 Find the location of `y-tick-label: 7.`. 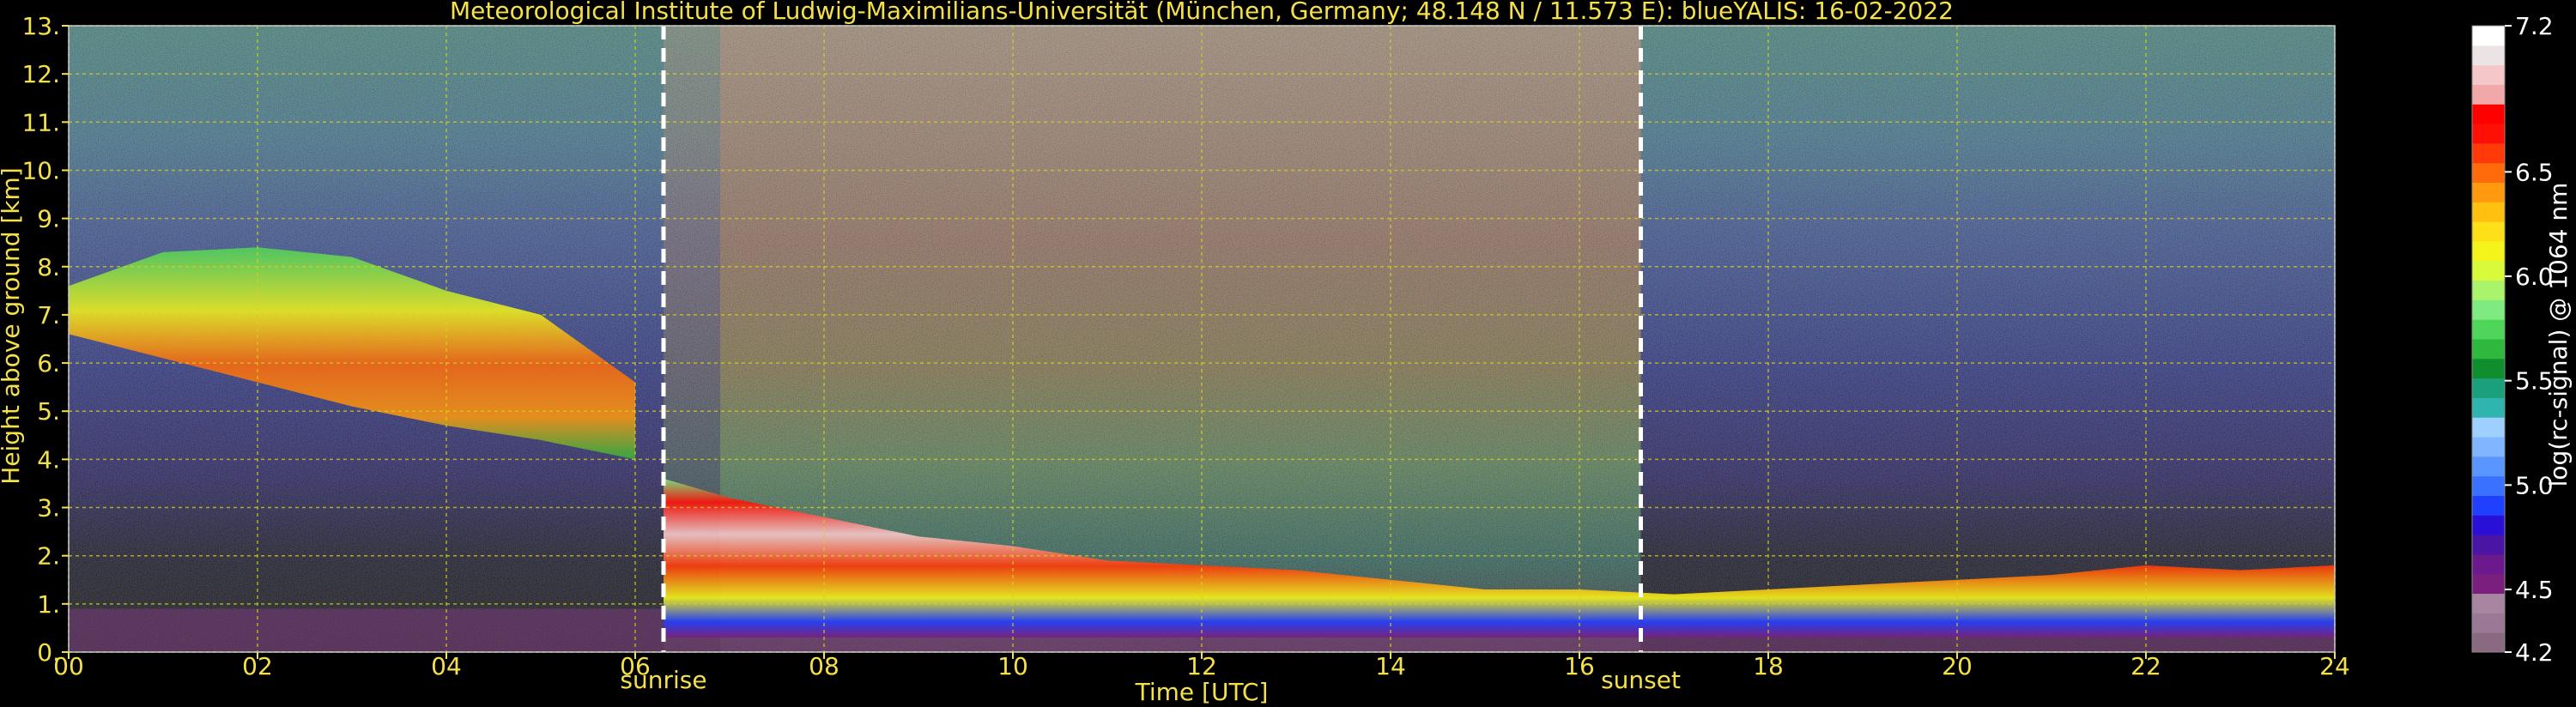

y-tick-label: 7. is located at coordinates (48, 315).